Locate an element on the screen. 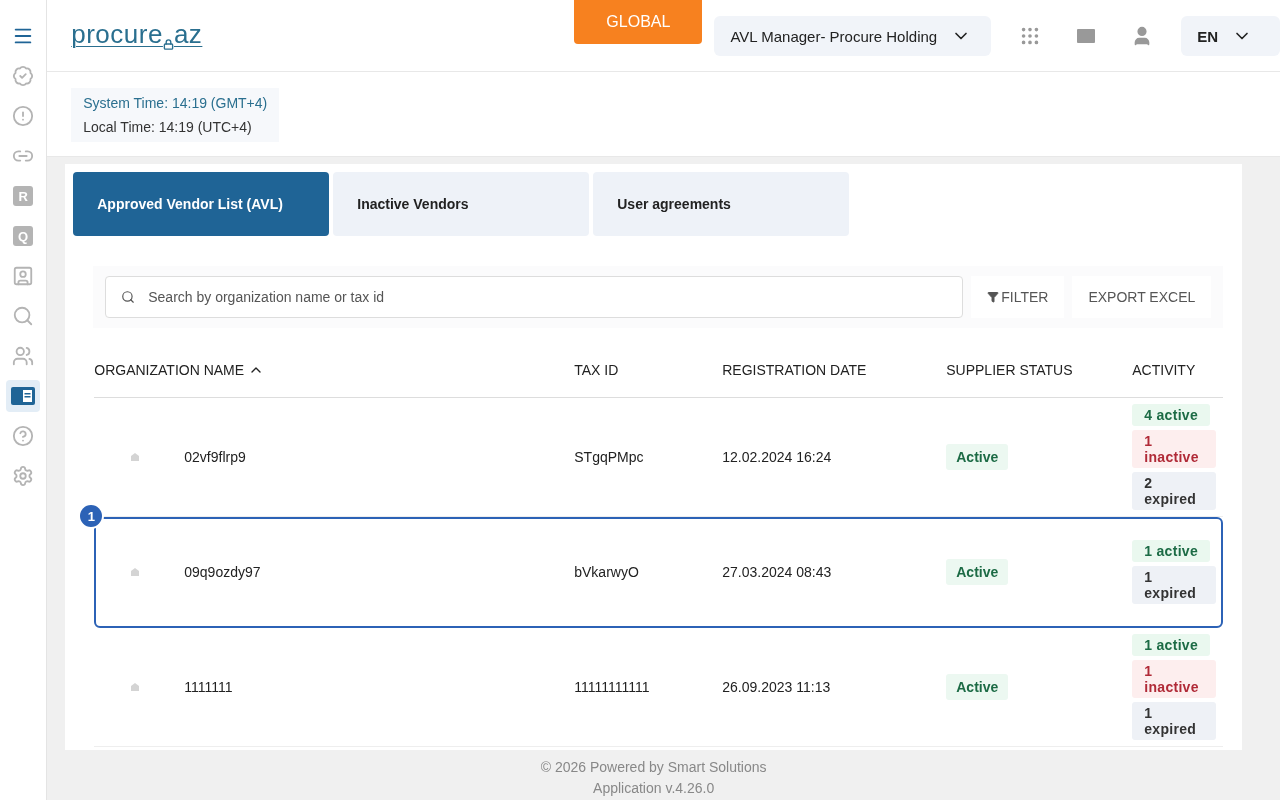  table-row: 02vf9flrp9 STgqPMpc 12.02.2024 16:24 Active 4 active 1 inactive 2 expired is located at coordinates (659, 457).